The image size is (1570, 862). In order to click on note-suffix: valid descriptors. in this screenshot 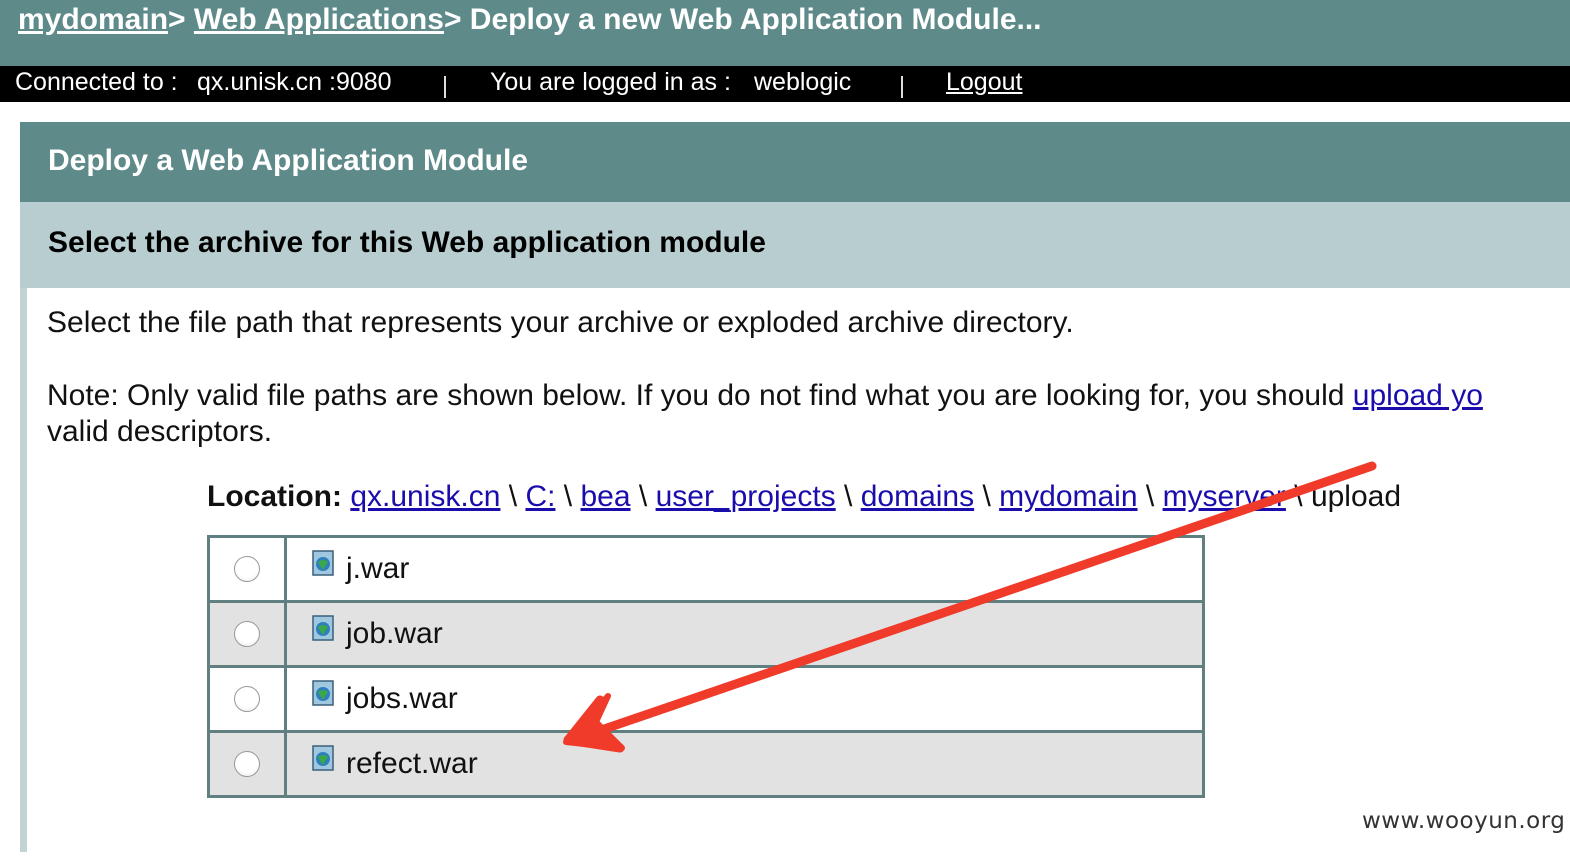, I will do `click(160, 431)`.